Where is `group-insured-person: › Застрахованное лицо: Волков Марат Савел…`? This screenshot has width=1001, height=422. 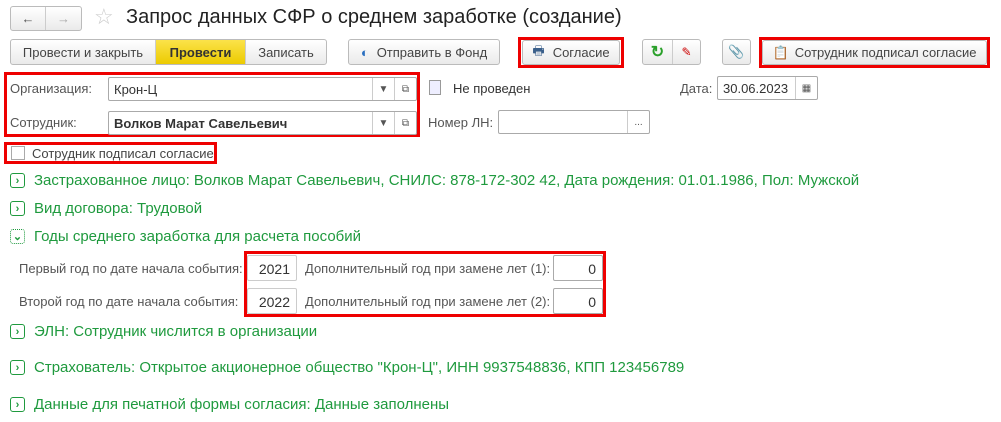 group-insured-person: › Застрахованное лицо: Волков Марат Савел… is located at coordinates (434, 180).